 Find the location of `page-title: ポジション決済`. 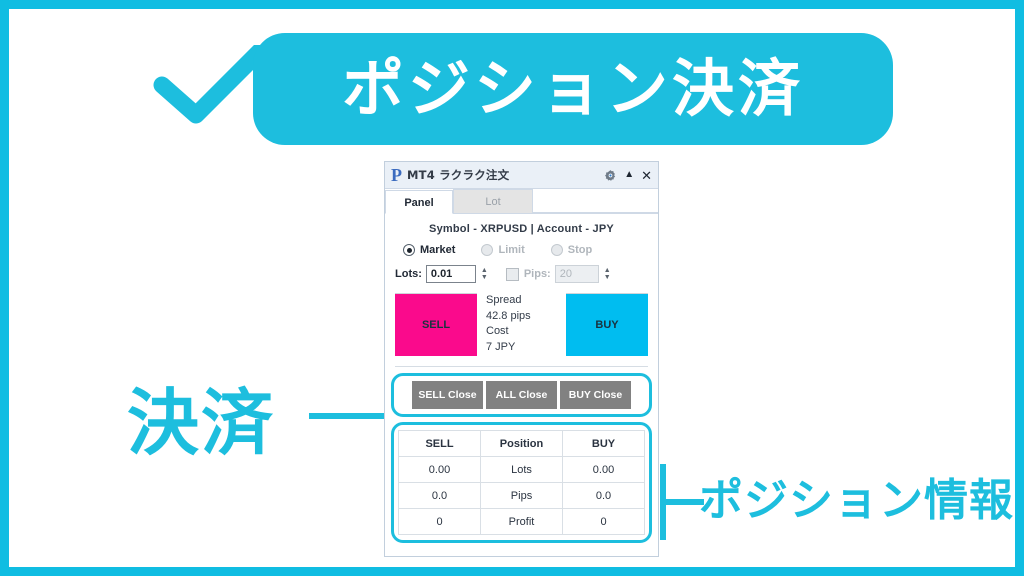

page-title: ポジション決済 is located at coordinates (572, 88).